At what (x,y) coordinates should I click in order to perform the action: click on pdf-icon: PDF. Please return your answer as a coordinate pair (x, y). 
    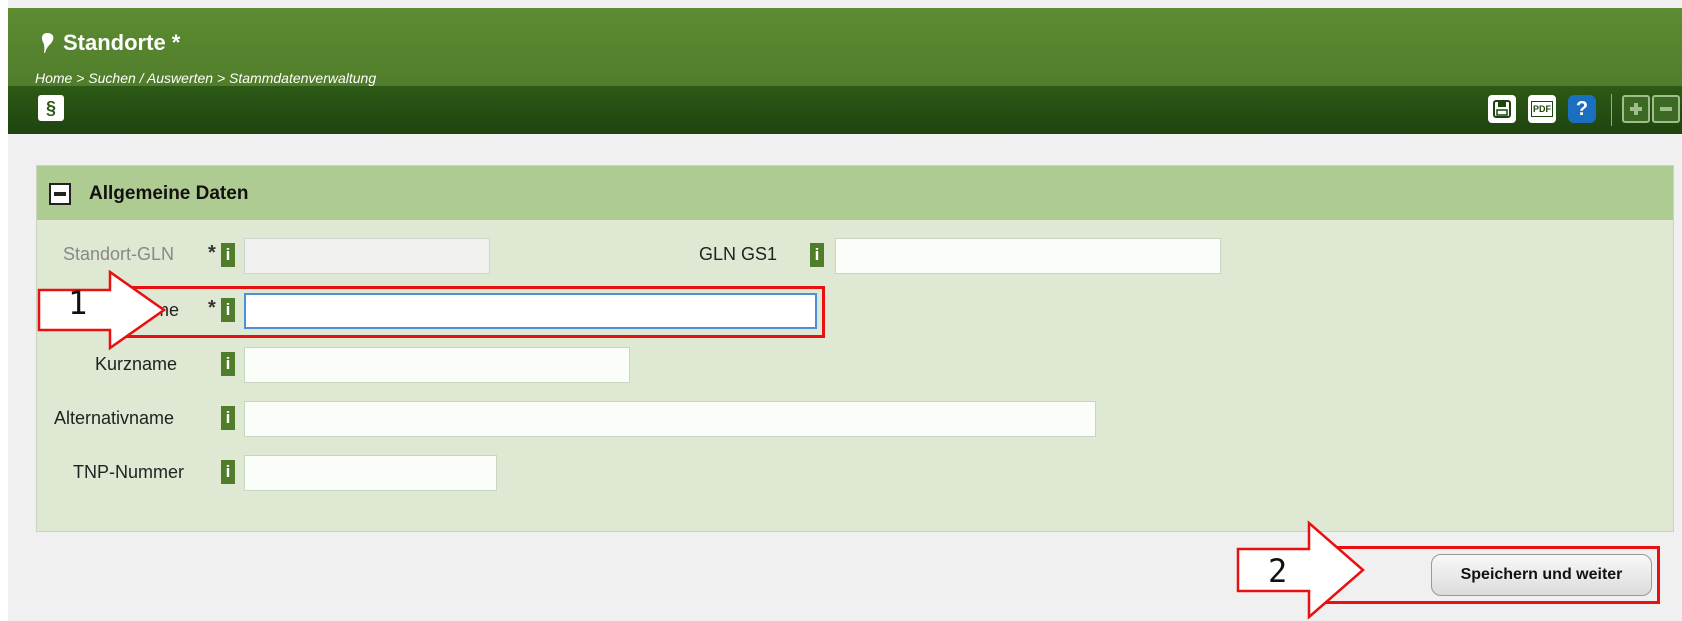
    Looking at the image, I should click on (1542, 109).